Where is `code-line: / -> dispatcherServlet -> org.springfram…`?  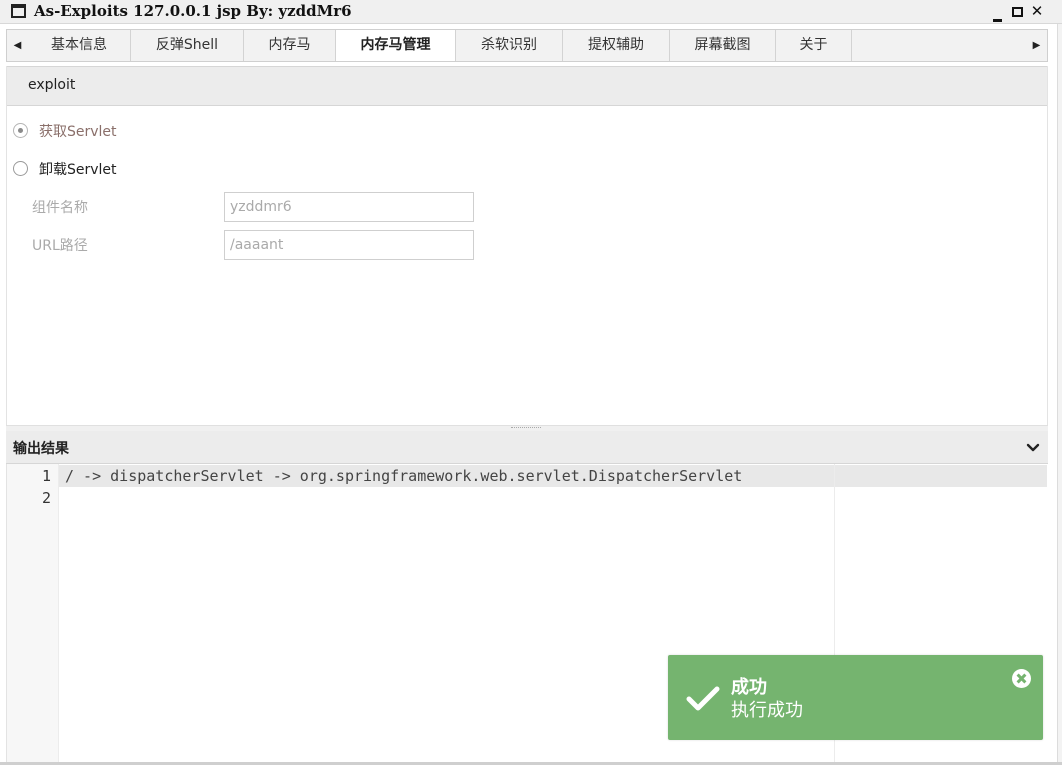 code-line: / -> dispatcherServlet -> org.springfram… is located at coordinates (404, 476).